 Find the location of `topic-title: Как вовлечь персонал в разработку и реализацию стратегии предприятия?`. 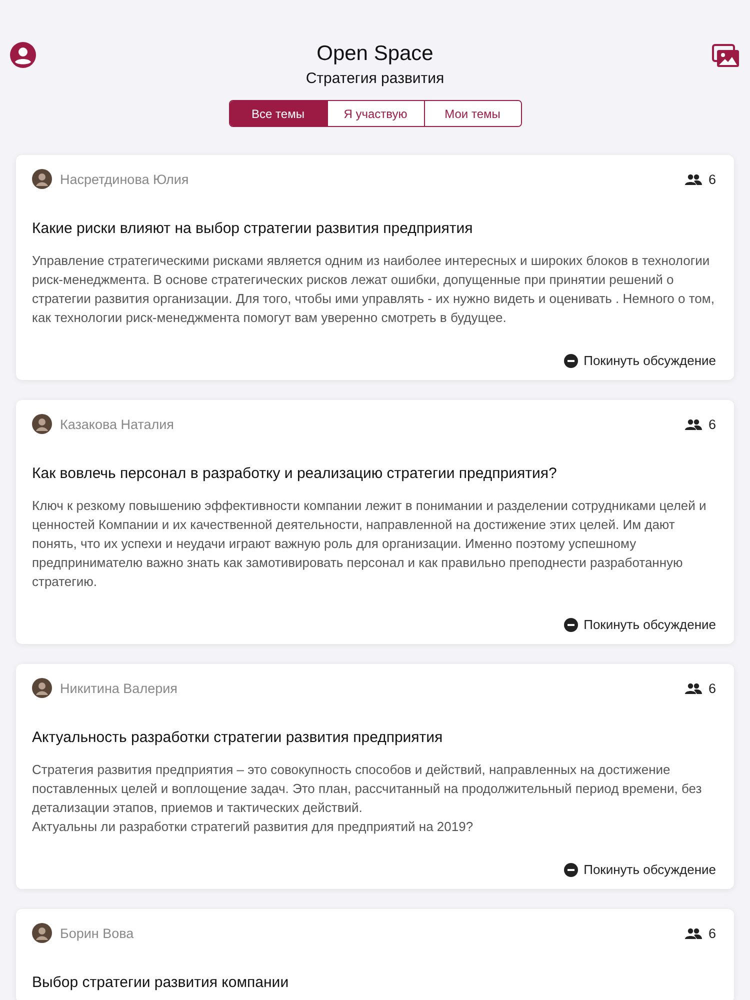

topic-title: Как вовлечь персонал в разработку и реализацию стратегии предприятия? is located at coordinates (374, 473).